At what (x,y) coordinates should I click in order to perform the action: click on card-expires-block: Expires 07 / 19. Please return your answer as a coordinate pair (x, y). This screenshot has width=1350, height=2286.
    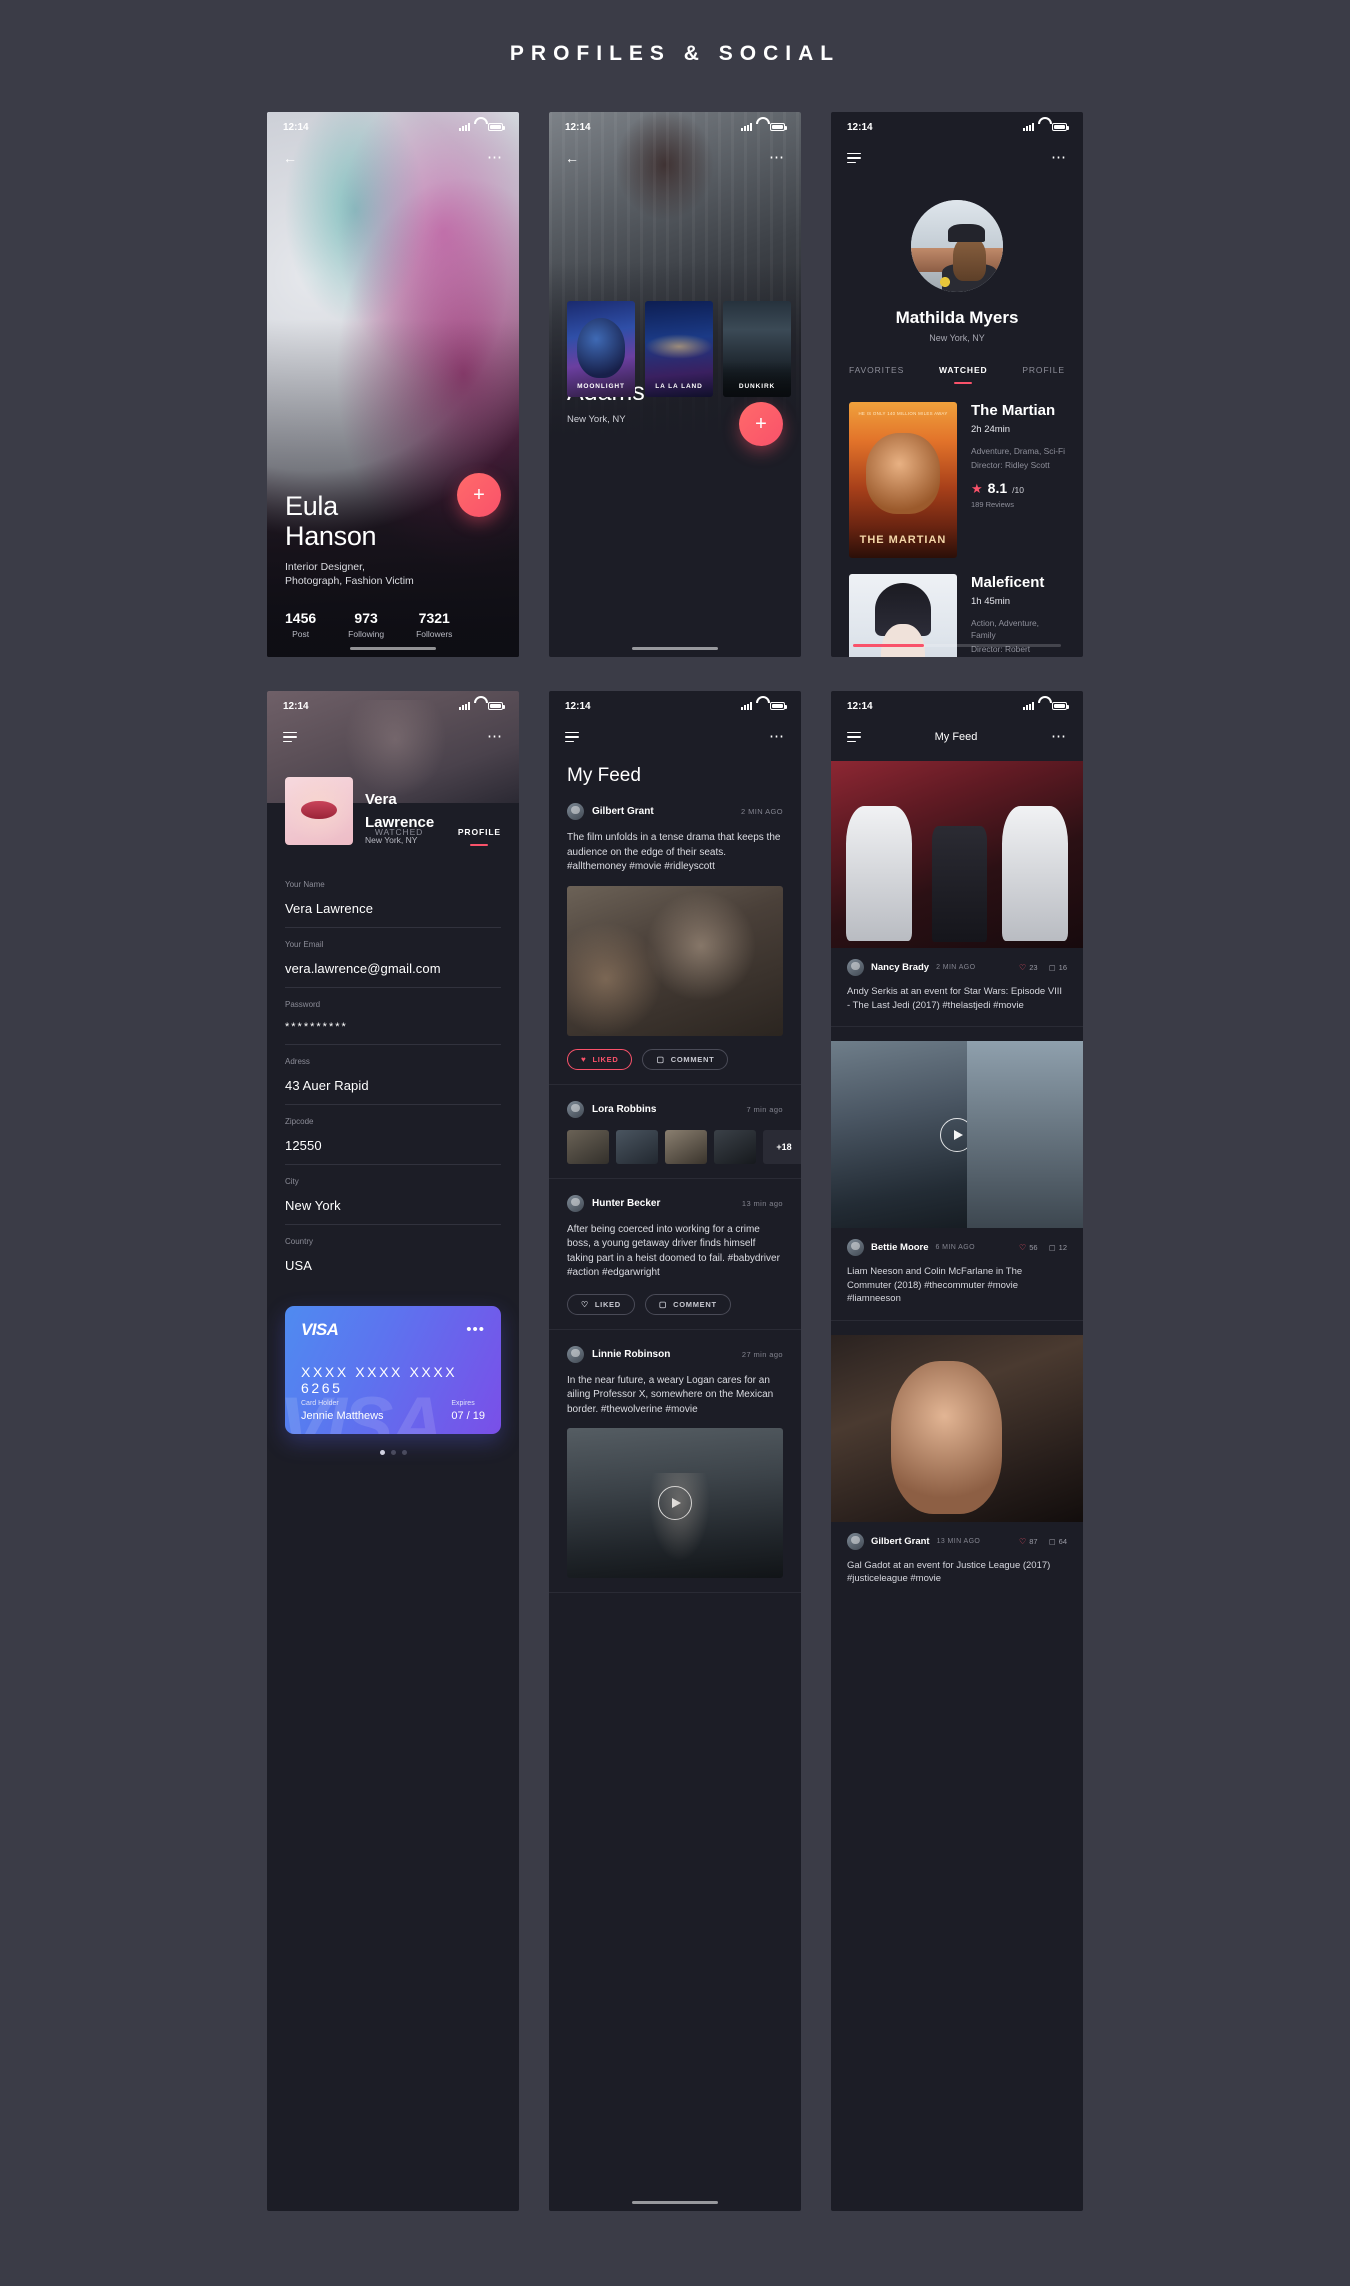
    Looking at the image, I should click on (468, 1411).